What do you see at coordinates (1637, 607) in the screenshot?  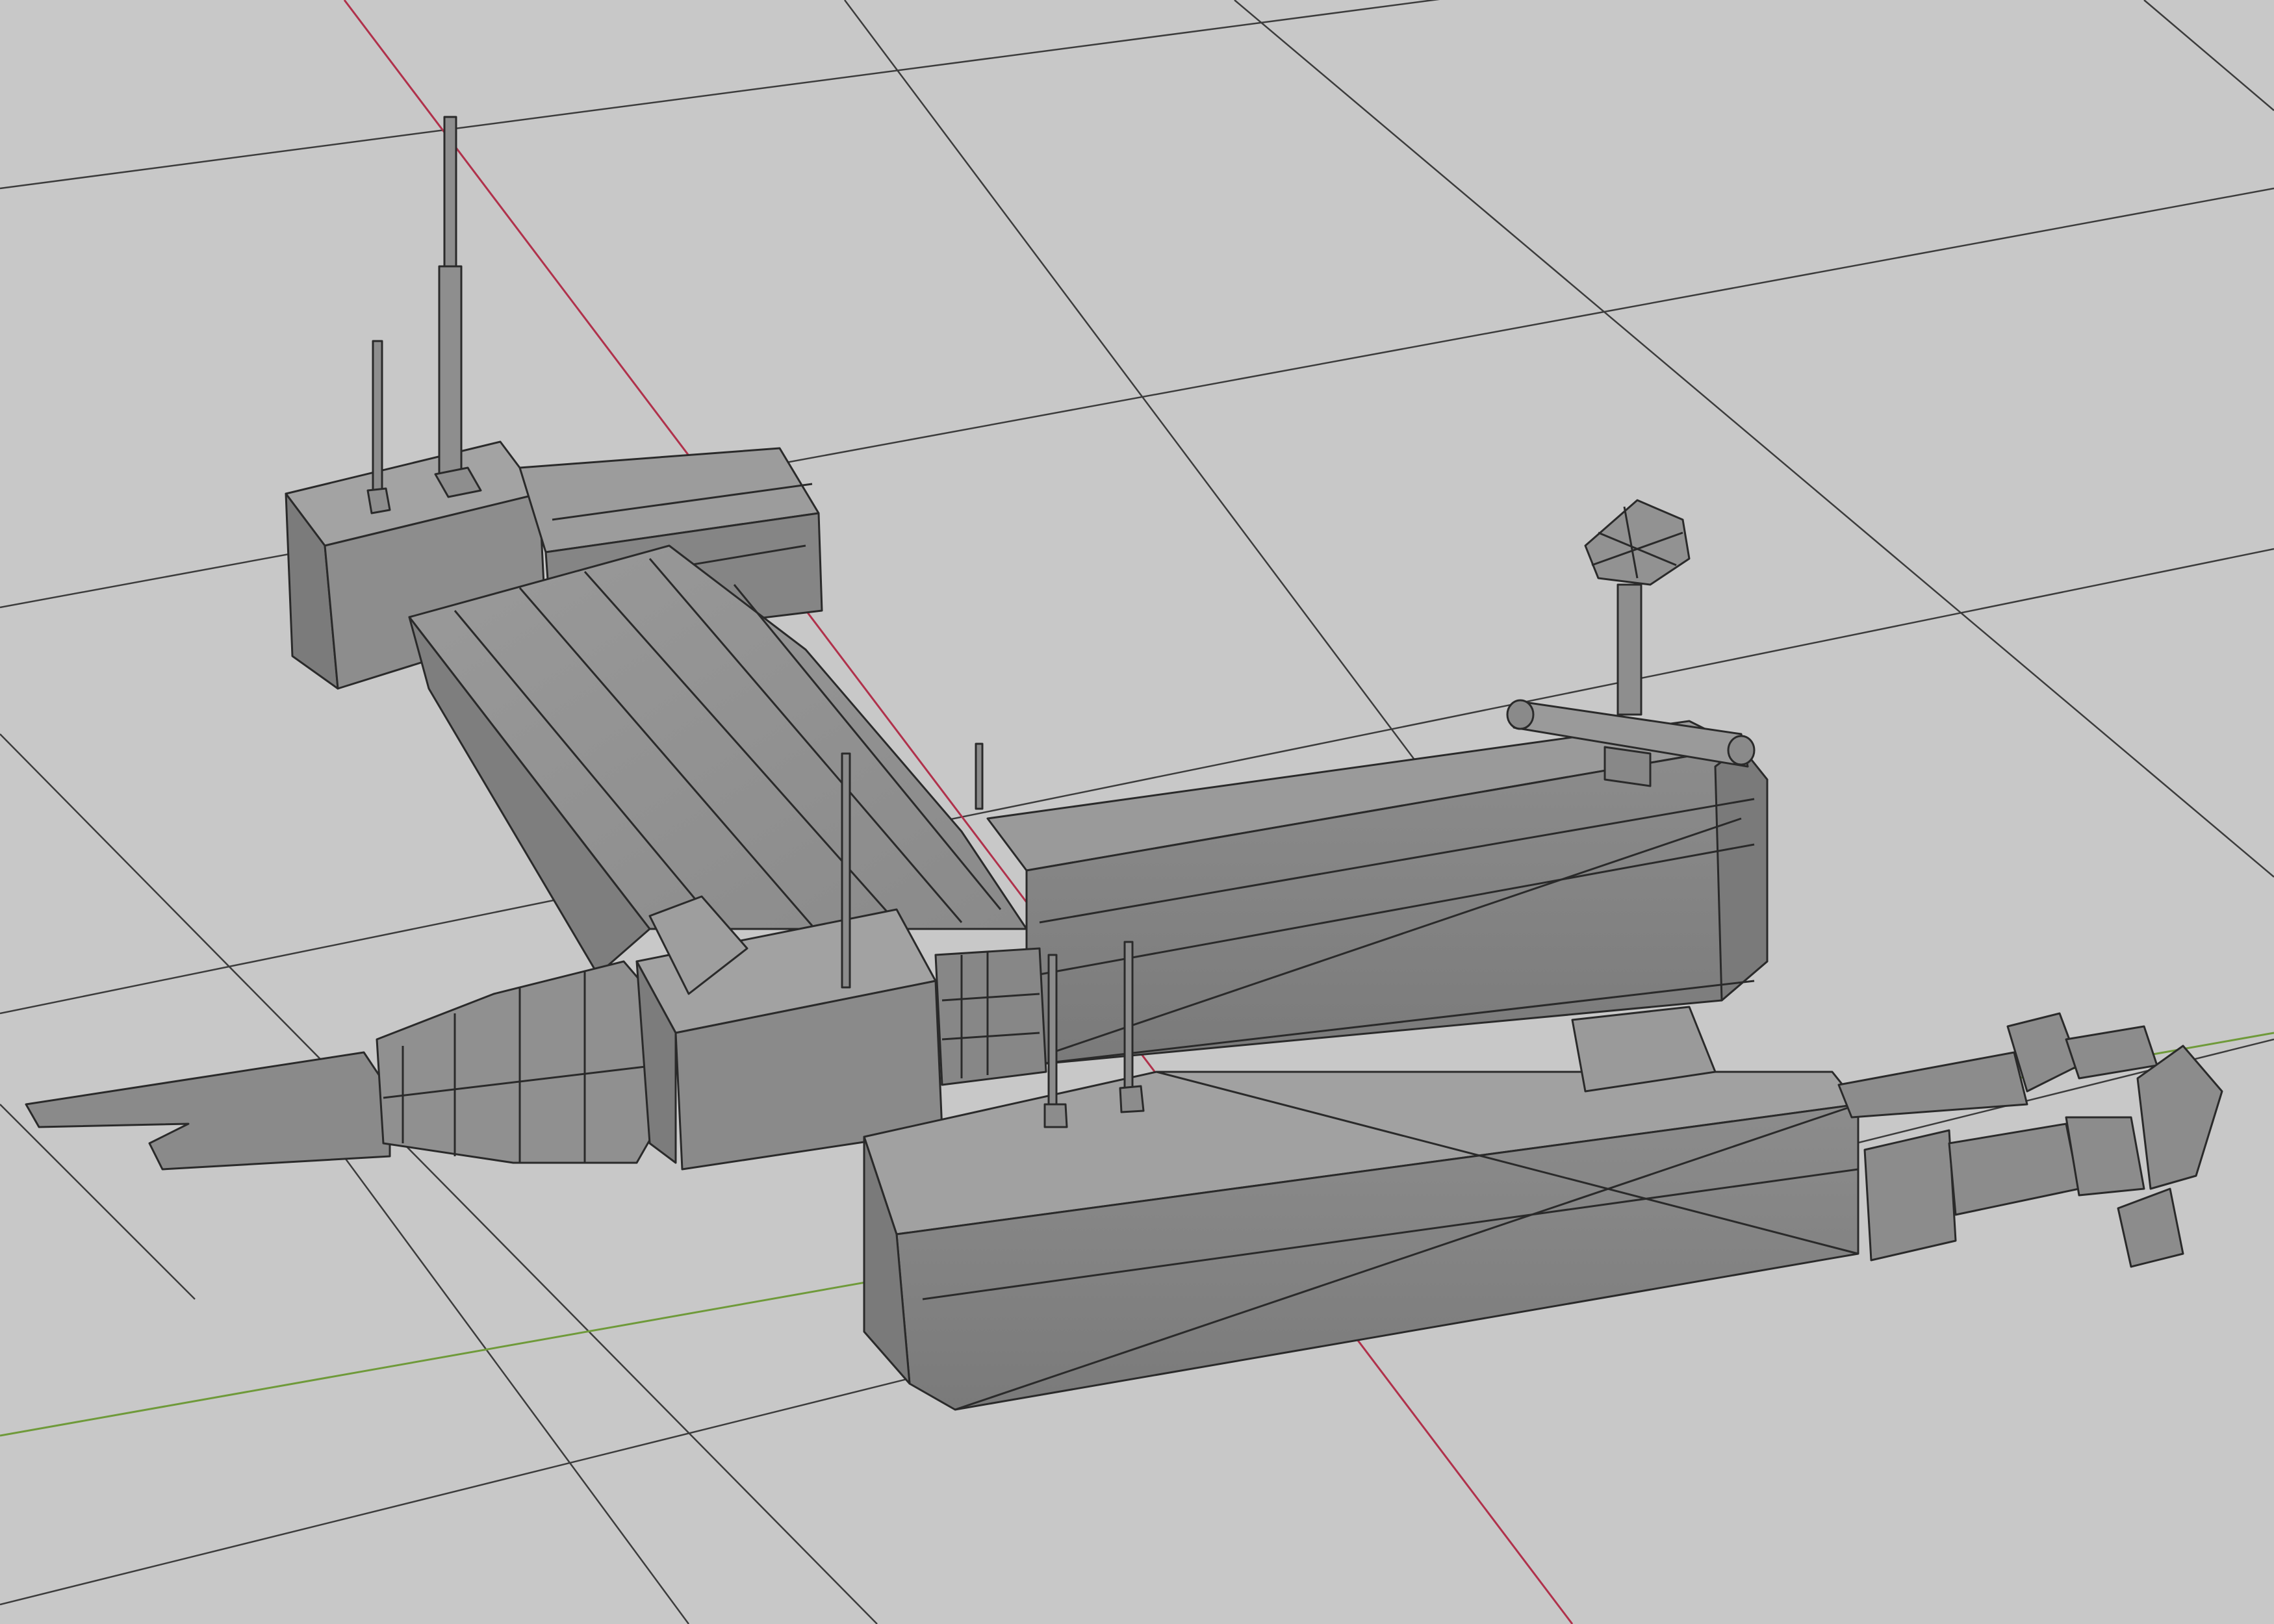 I see `sensor-dish` at bounding box center [1637, 607].